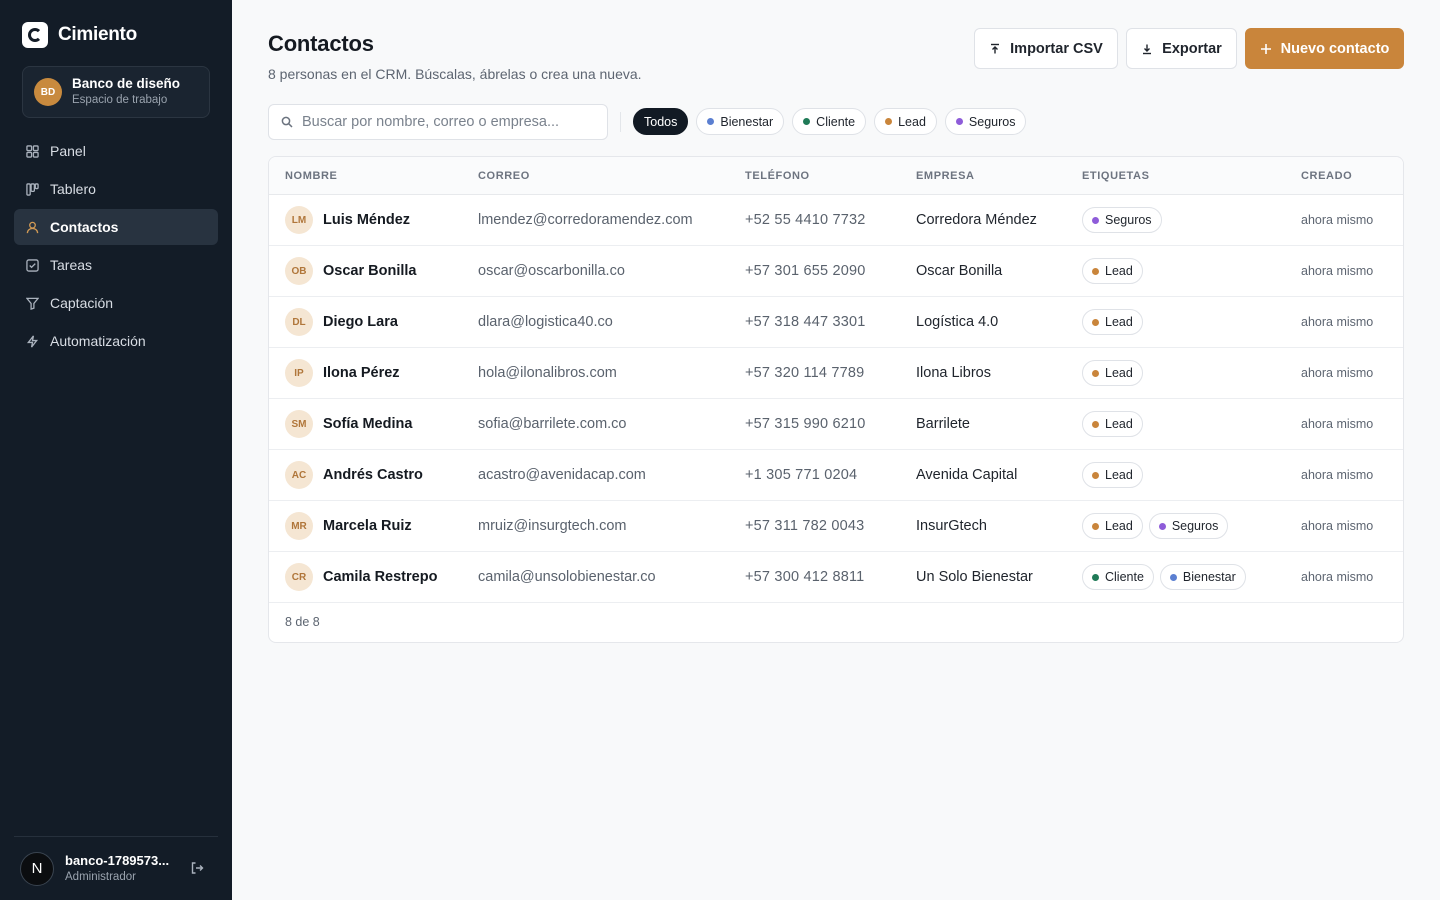 This screenshot has width=1440, height=900. I want to click on tag-badge: Bienestar, so click(1202, 577).